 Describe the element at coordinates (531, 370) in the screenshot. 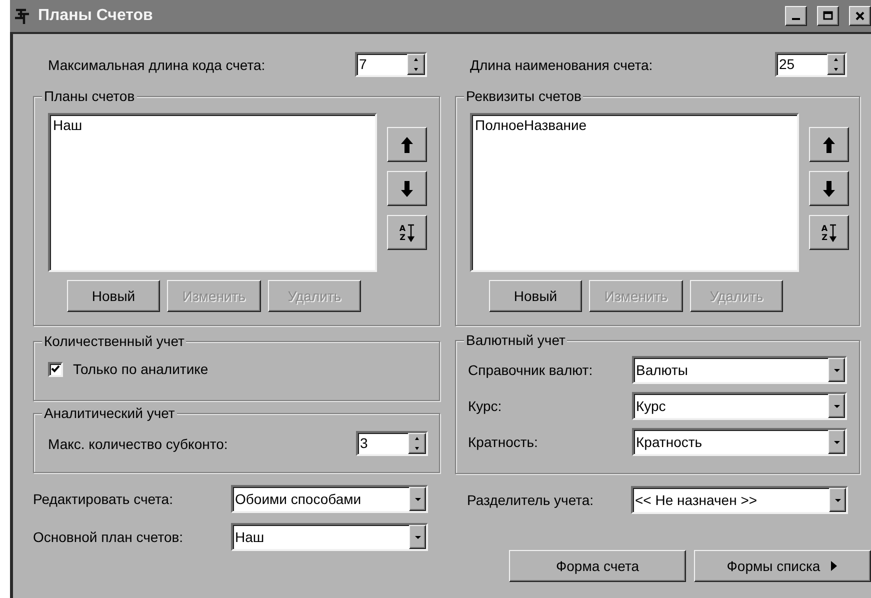

I see `field-label: Справочник валют:` at that location.